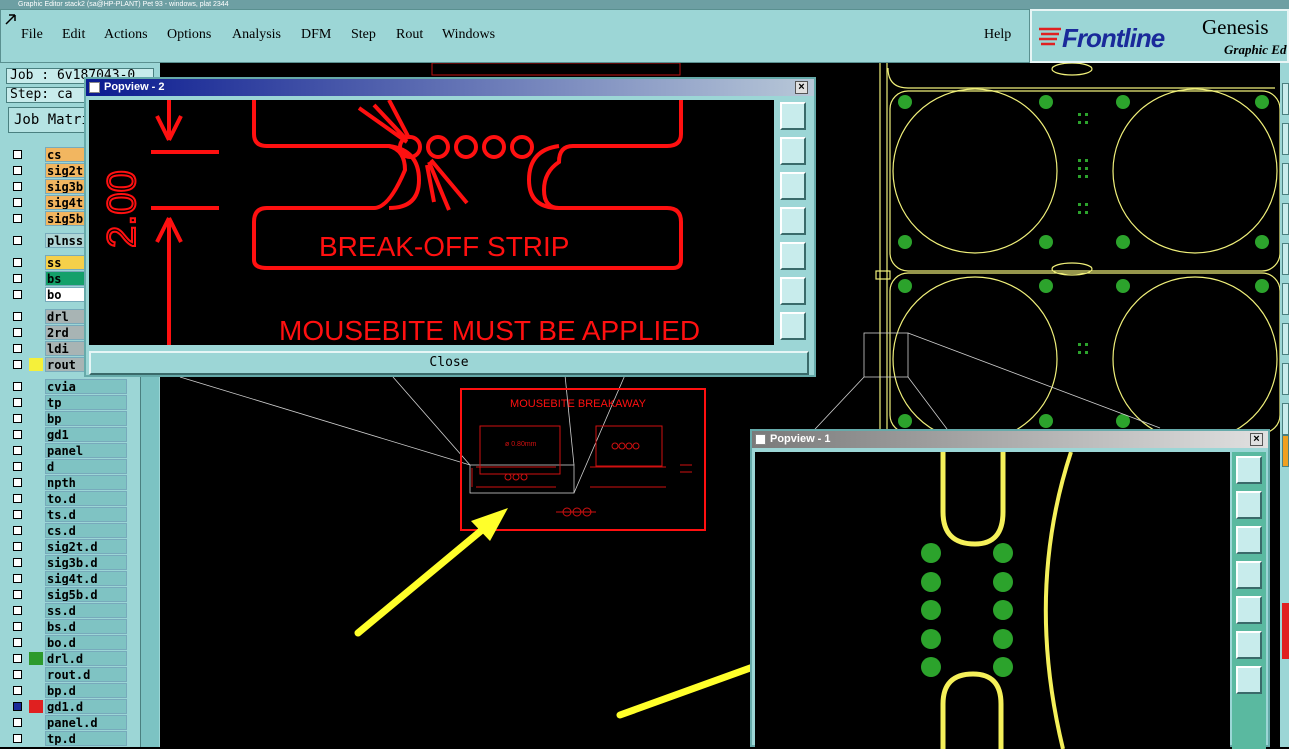  Describe the element at coordinates (86, 530) in the screenshot. I see `layer-name: cs.d` at that location.